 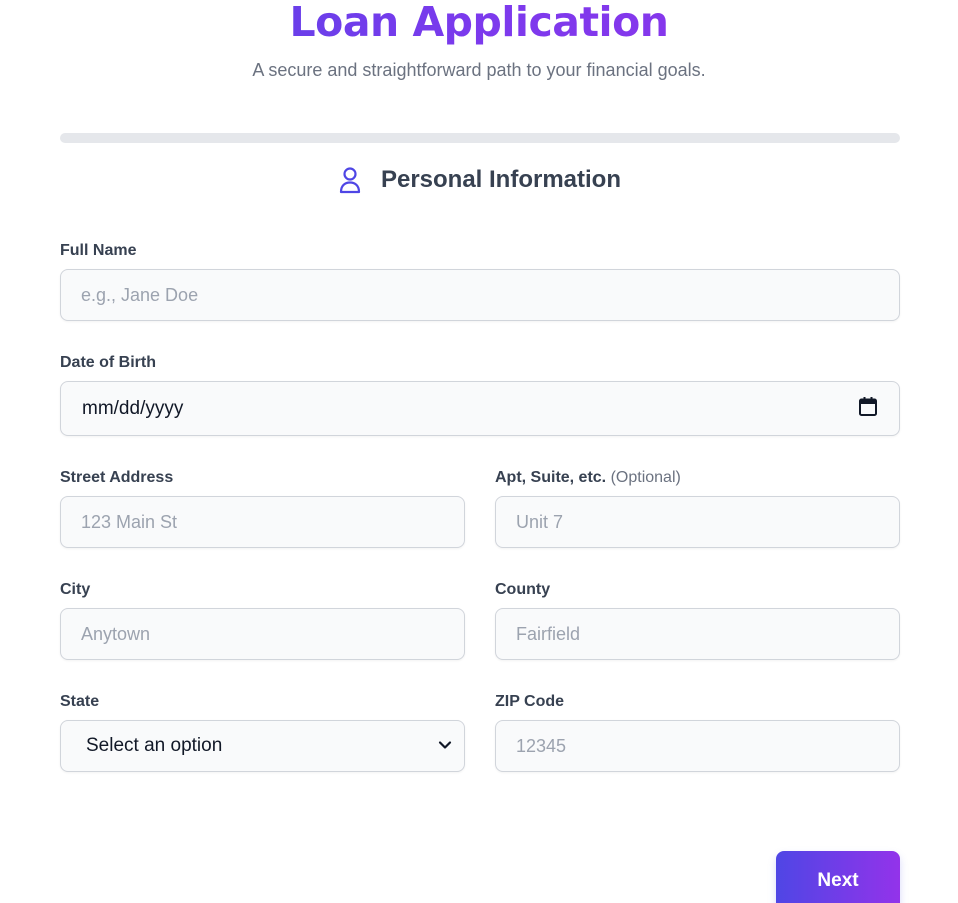 I want to click on user-icon, so click(x=350, y=180).